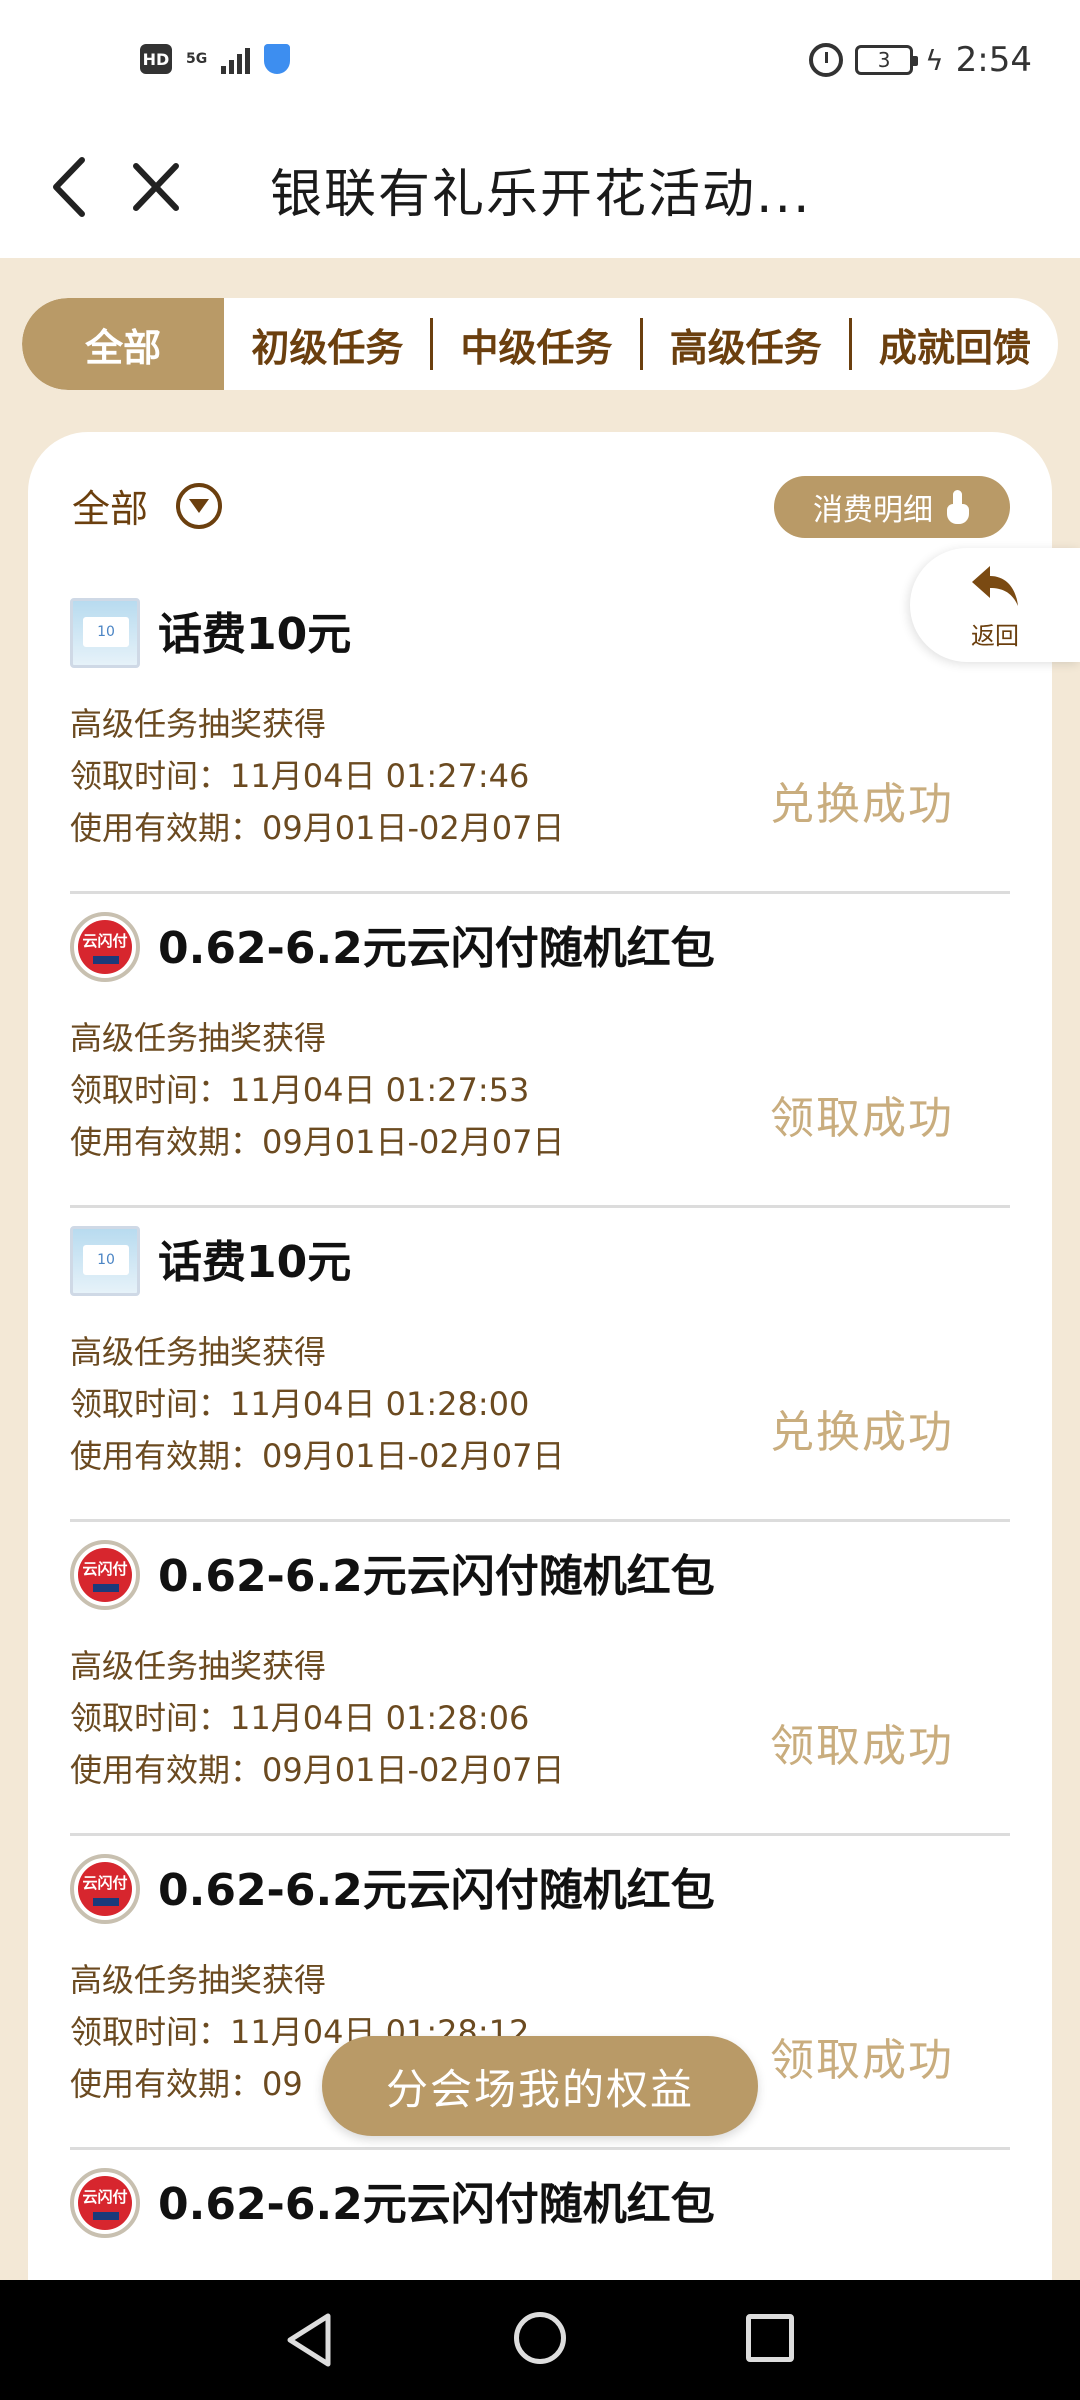 This screenshot has height=2400, width=1080. I want to click on status-bar: HD 5G 3 ϟ 2:54, so click(540, 65).